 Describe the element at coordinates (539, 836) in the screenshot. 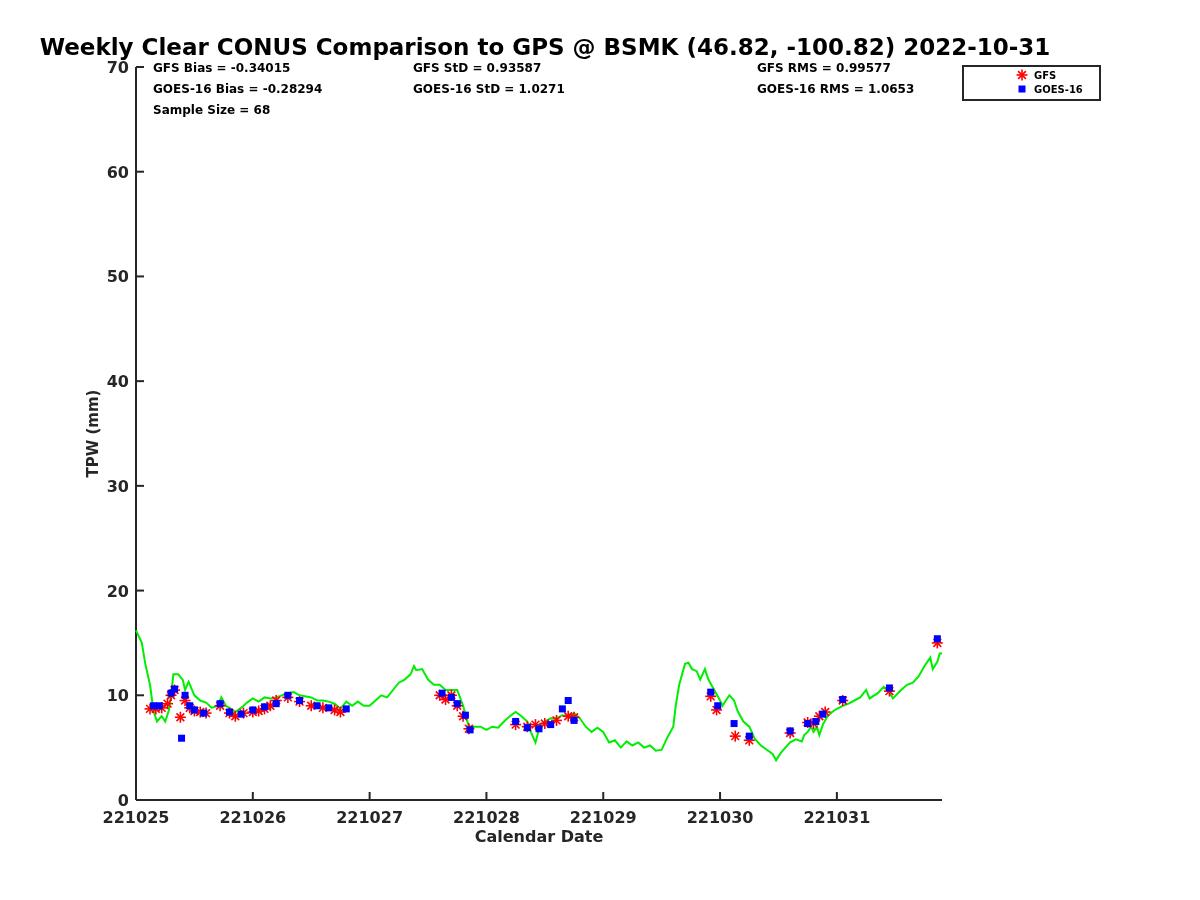

I see `x-axis-label: Calendar Date` at that location.